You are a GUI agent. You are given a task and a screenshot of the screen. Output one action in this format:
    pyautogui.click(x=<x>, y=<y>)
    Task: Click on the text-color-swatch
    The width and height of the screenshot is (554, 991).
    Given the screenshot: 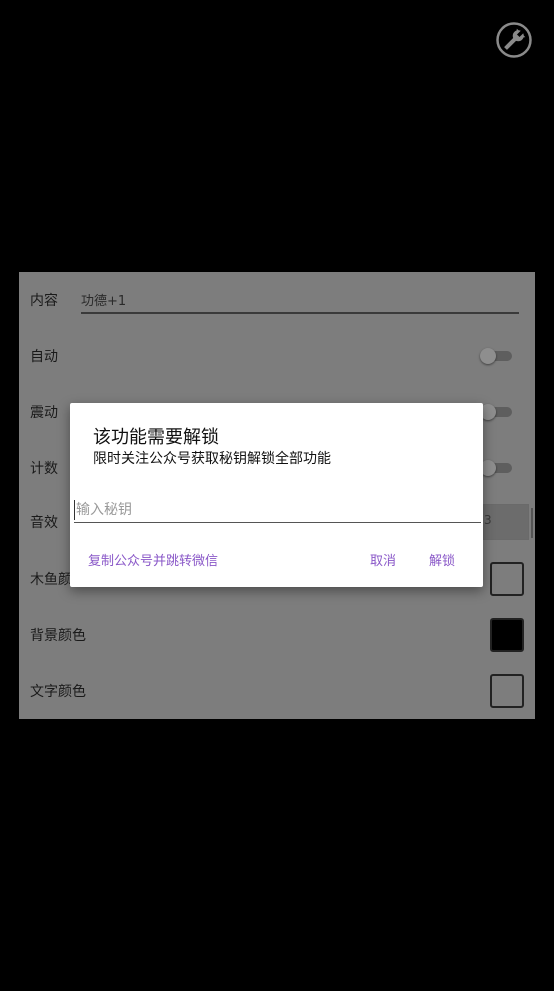 What is the action you would take?
    pyautogui.click(x=507, y=691)
    